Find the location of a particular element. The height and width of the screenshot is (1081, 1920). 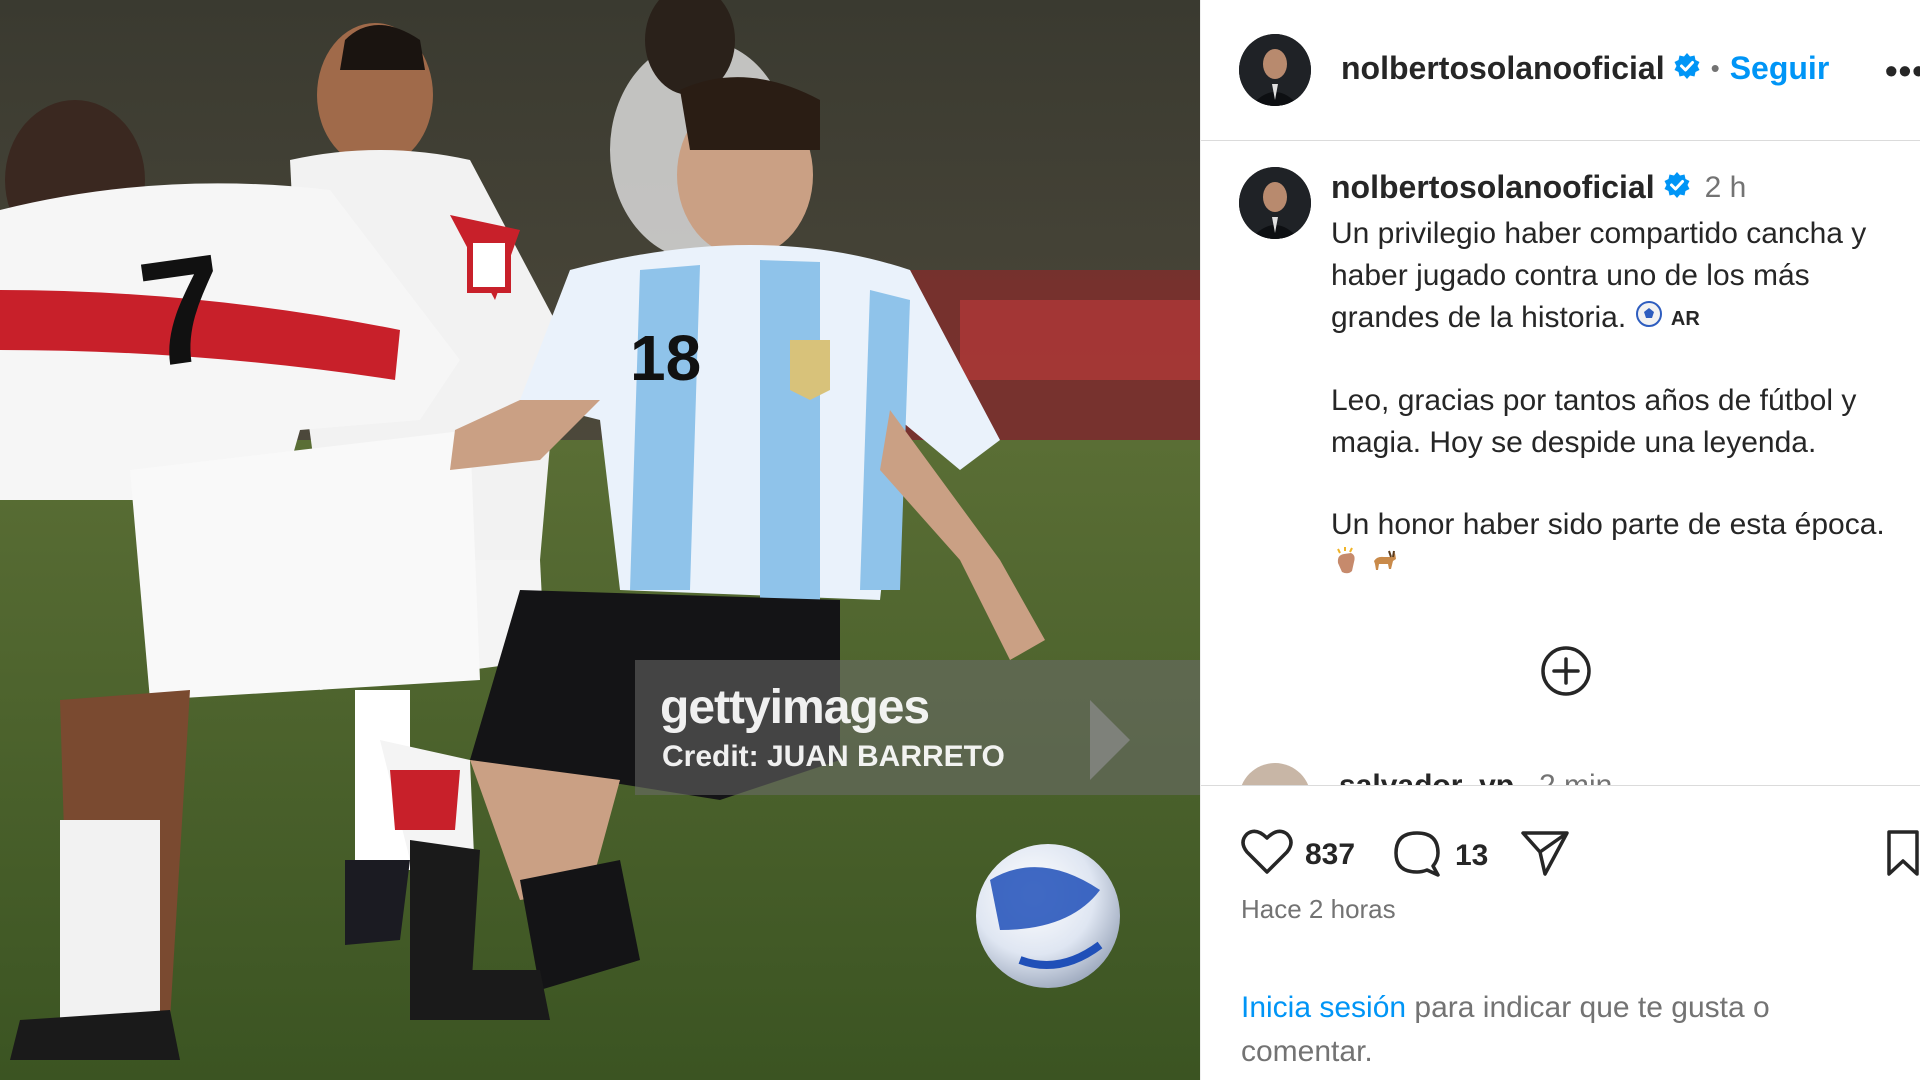

clap-emoji-icon is located at coordinates (1346, 568).